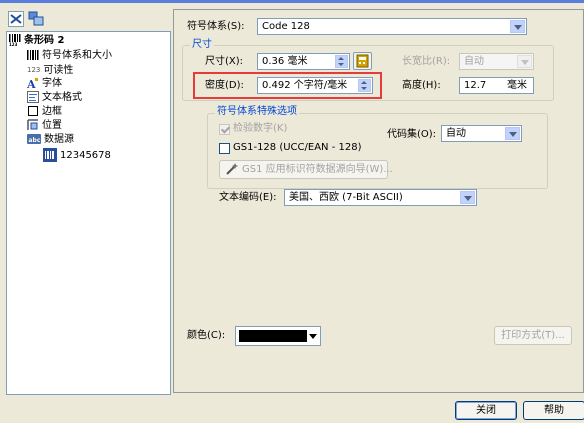  Describe the element at coordinates (426, 61) in the screenshot. I see `aspect-ratio-label: 长宽比(R):` at that location.